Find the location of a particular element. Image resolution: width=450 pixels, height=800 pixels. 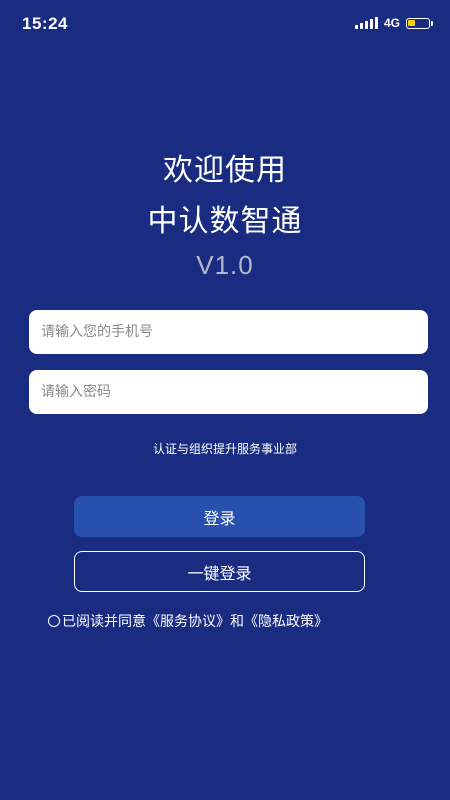

phone-field is located at coordinates (228, 332).